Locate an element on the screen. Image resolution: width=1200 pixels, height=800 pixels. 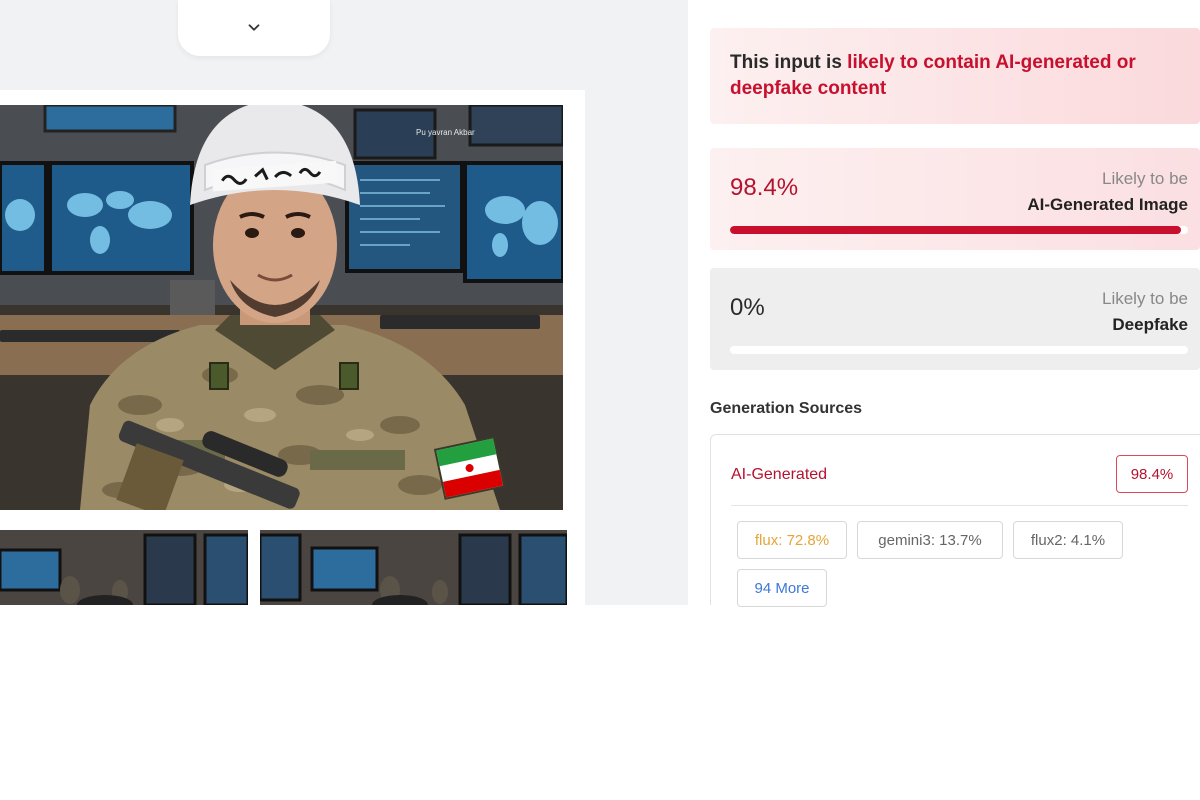
ai-generated-progress-fill is located at coordinates (955, 230).